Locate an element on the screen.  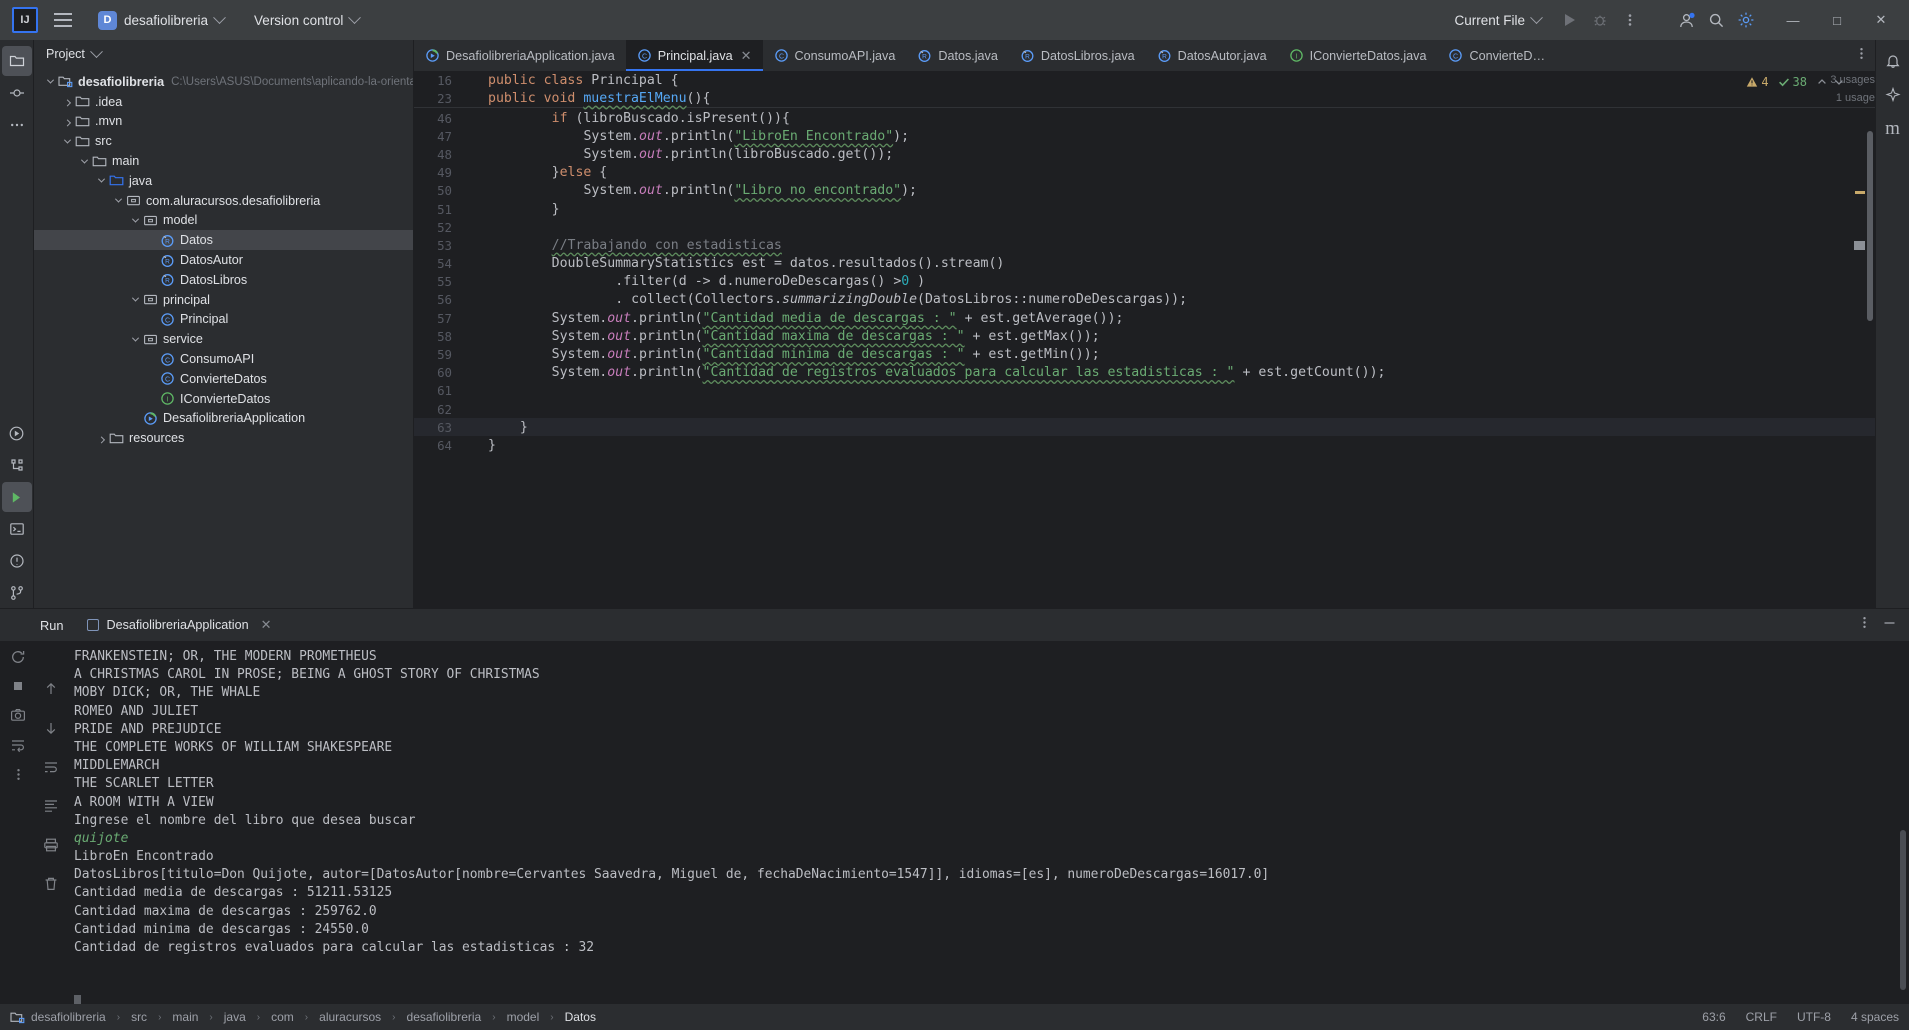
minimize-icon is located at coordinates (1889, 625).